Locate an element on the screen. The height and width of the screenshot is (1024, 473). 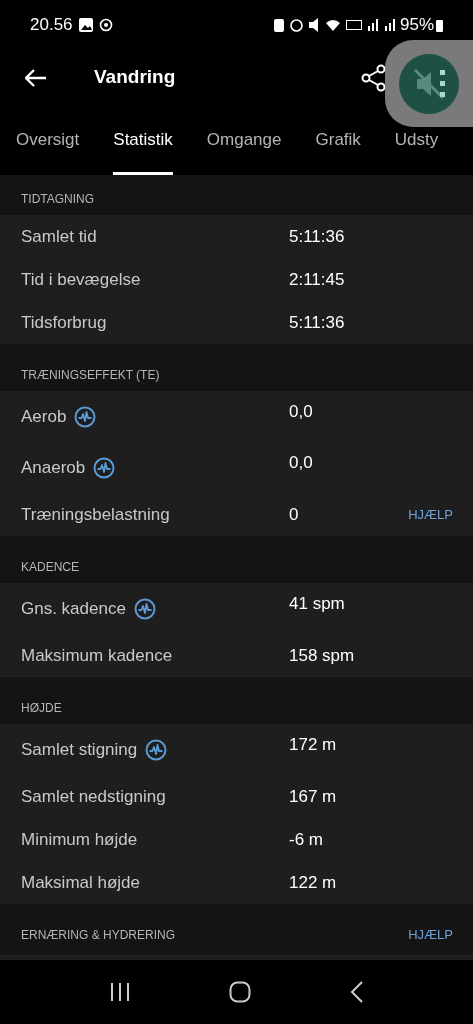
back-icon is located at coordinates (36, 77).